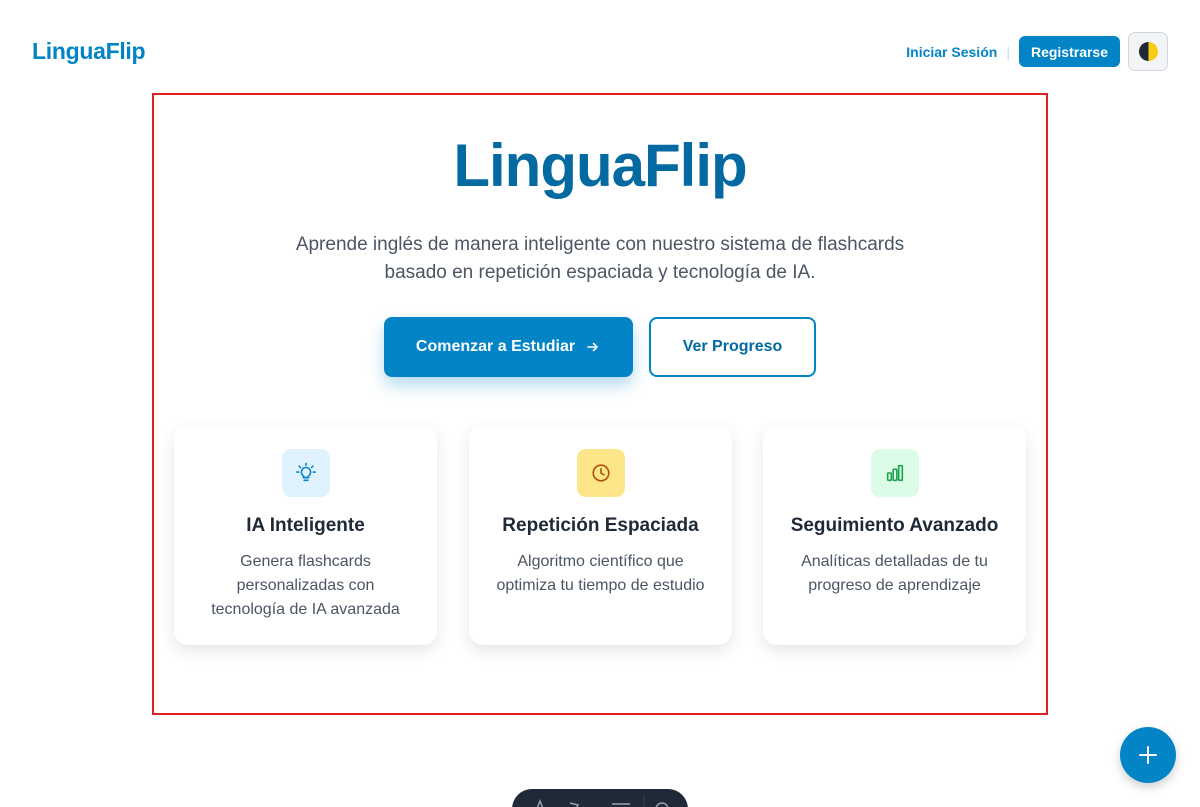 The width and height of the screenshot is (1200, 807). I want to click on plus-icon, so click(1148, 755).